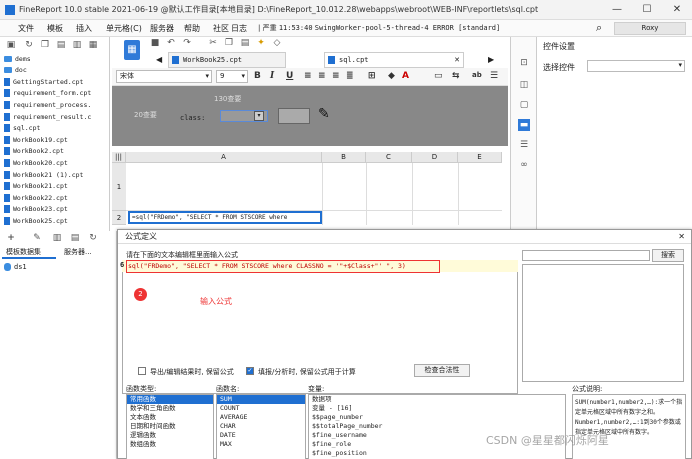 The image size is (692, 459). Describe the element at coordinates (75, 238) in the screenshot. I see `preview-icon: ▤` at that location.